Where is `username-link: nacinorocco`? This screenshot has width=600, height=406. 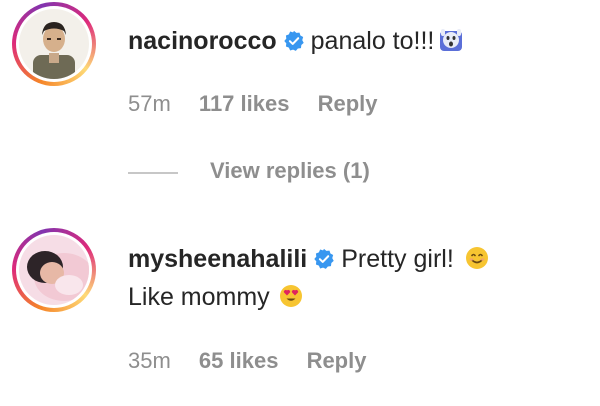 username-link: nacinorocco is located at coordinates (202, 41).